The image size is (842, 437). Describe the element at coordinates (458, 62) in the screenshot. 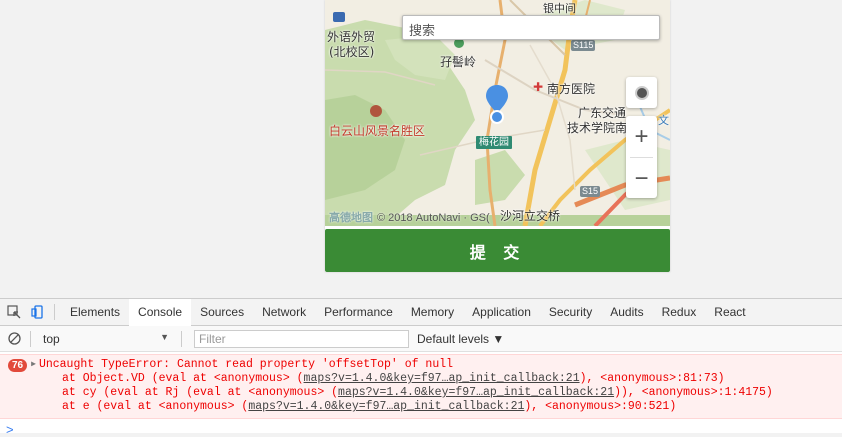

I see `map-label: 孖髻岭` at that location.